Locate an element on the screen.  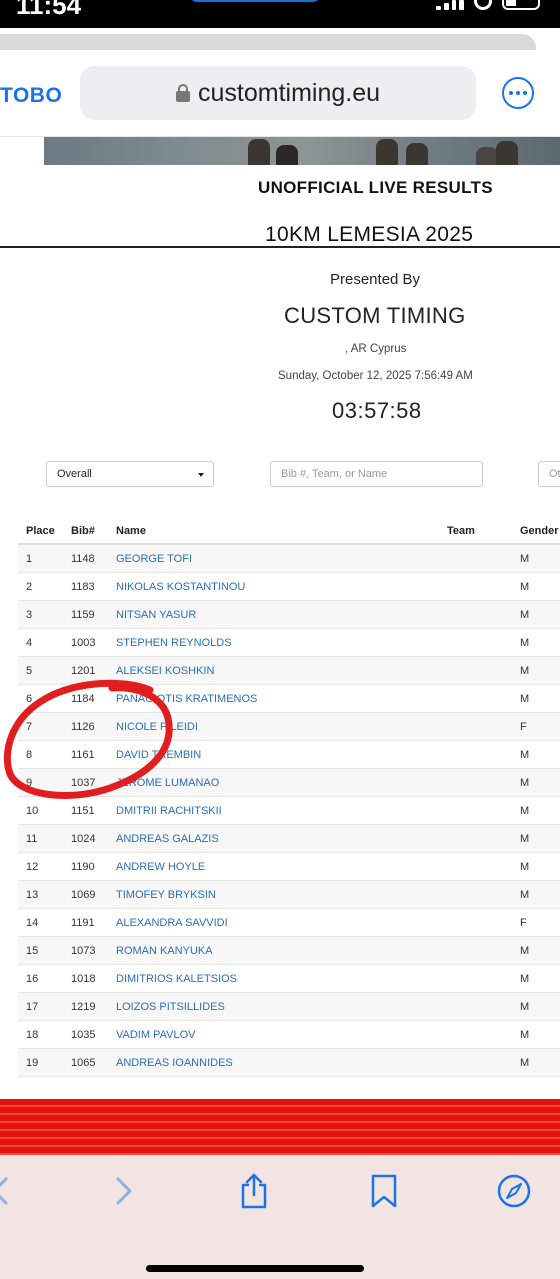
name-link: DMITRII RACHITSKII is located at coordinates (169, 811).